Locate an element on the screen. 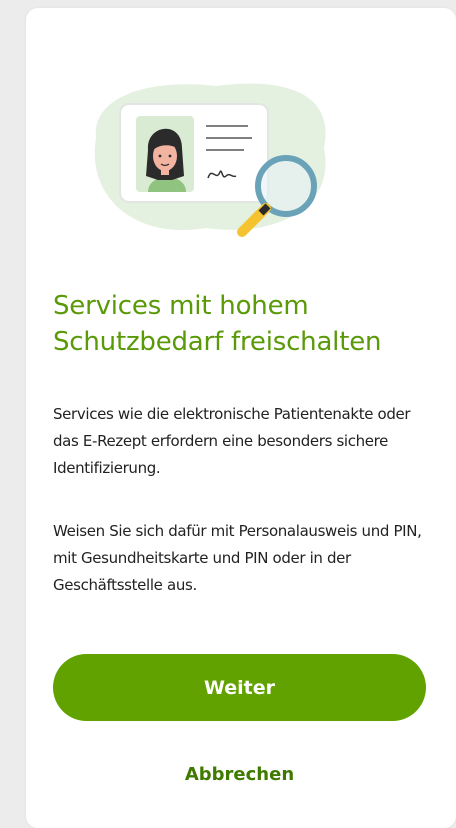  cancel-button: Abbrechen is located at coordinates (239, 774).